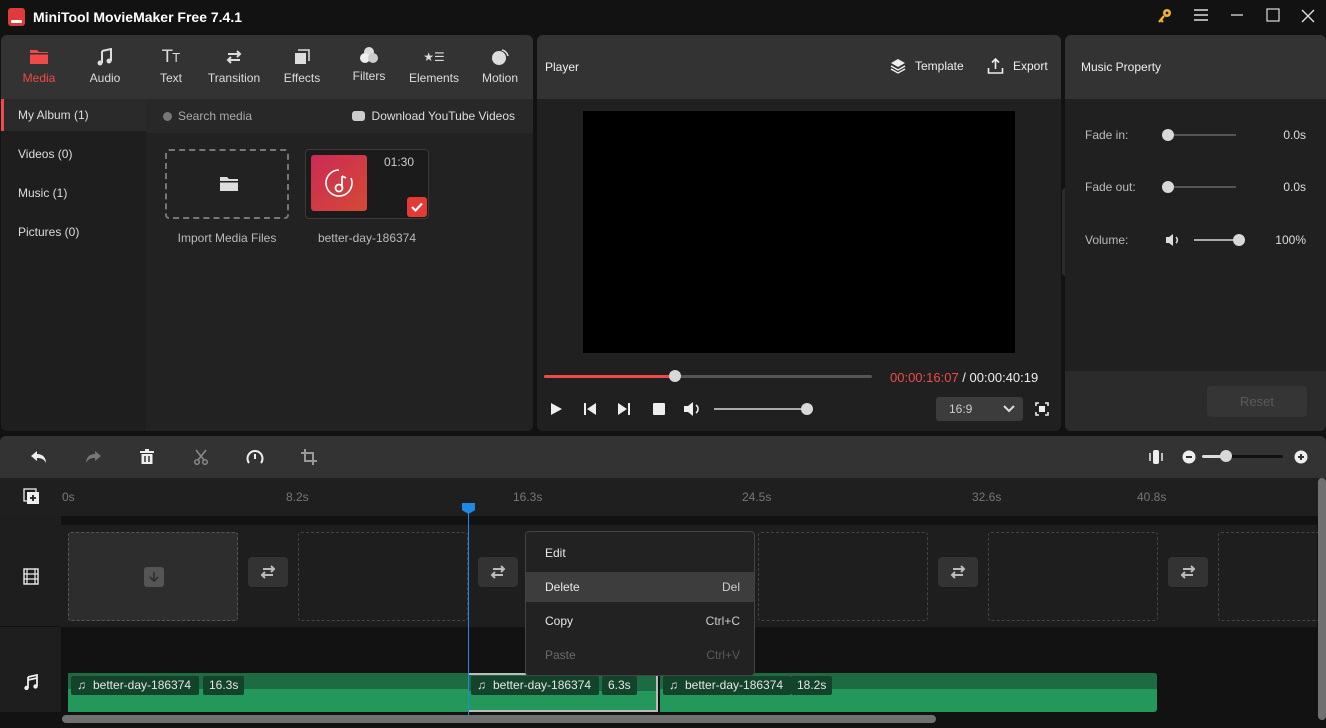  I want to click on tab-effects: Effects, so click(302, 67).